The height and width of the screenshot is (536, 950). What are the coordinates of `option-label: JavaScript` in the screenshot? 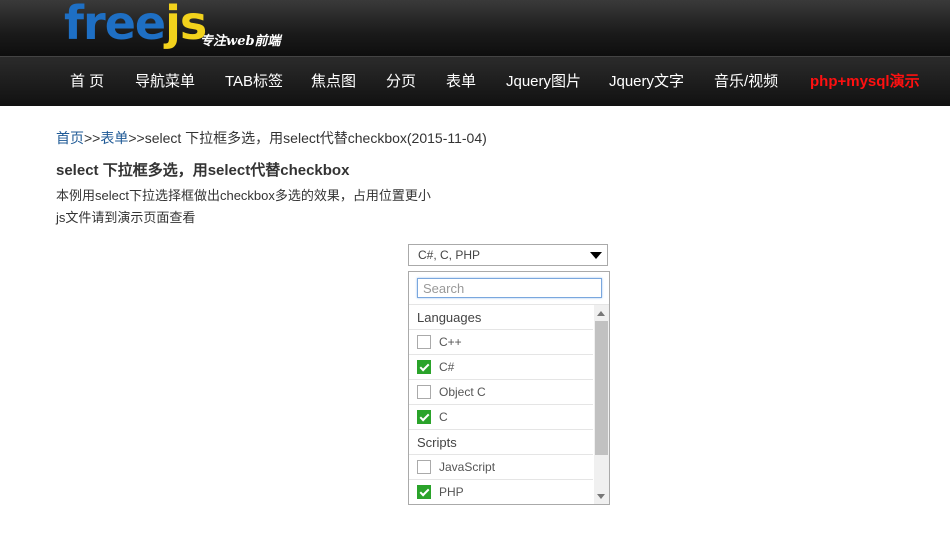 It's located at (467, 467).